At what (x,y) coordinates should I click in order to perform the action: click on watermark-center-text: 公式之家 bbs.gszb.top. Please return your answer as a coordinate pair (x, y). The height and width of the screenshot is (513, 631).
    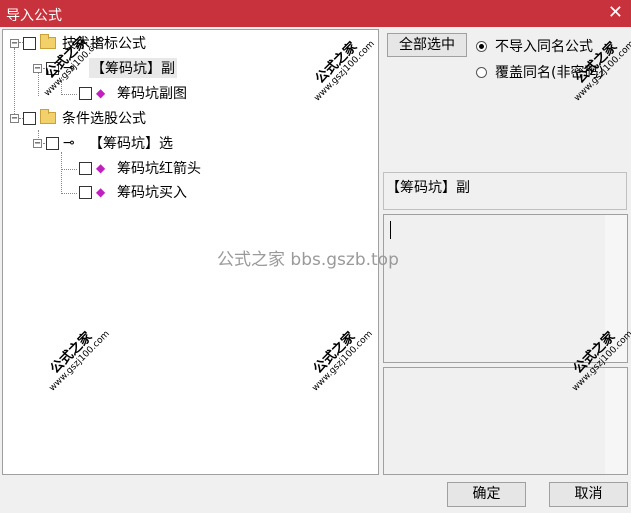
    Looking at the image, I should click on (308, 260).